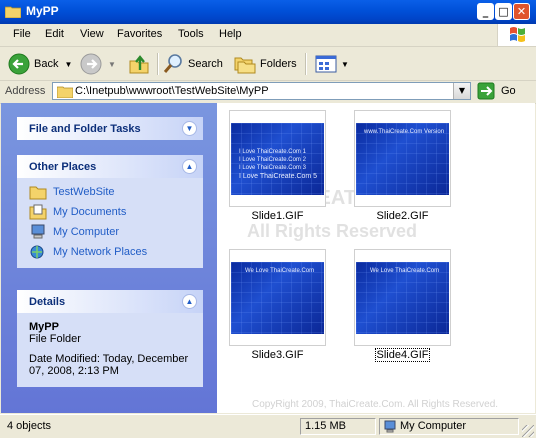 The height and width of the screenshot is (438, 536). I want to click on menu-tools: Tools, so click(191, 34).